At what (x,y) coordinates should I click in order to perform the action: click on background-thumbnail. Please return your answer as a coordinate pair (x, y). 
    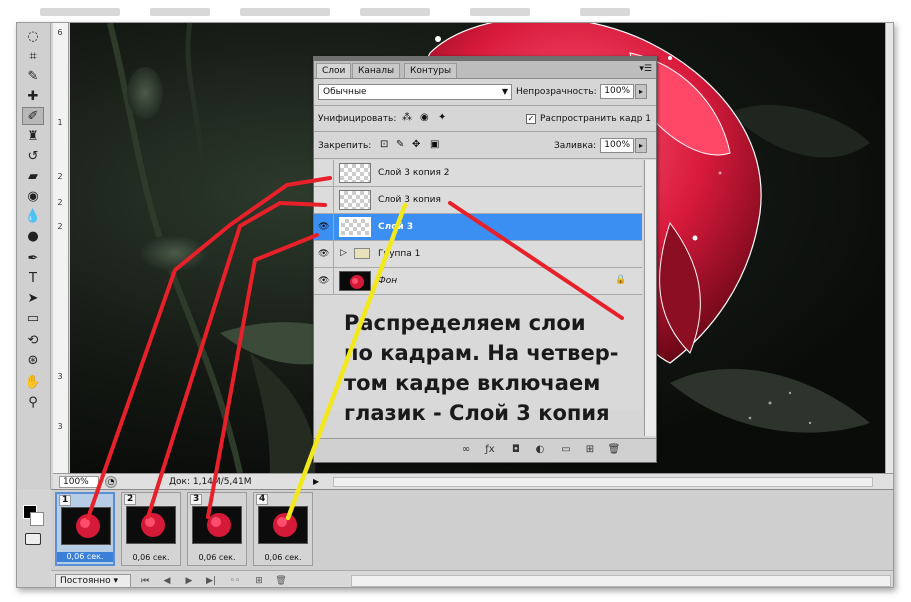
    Looking at the image, I should click on (355, 281).